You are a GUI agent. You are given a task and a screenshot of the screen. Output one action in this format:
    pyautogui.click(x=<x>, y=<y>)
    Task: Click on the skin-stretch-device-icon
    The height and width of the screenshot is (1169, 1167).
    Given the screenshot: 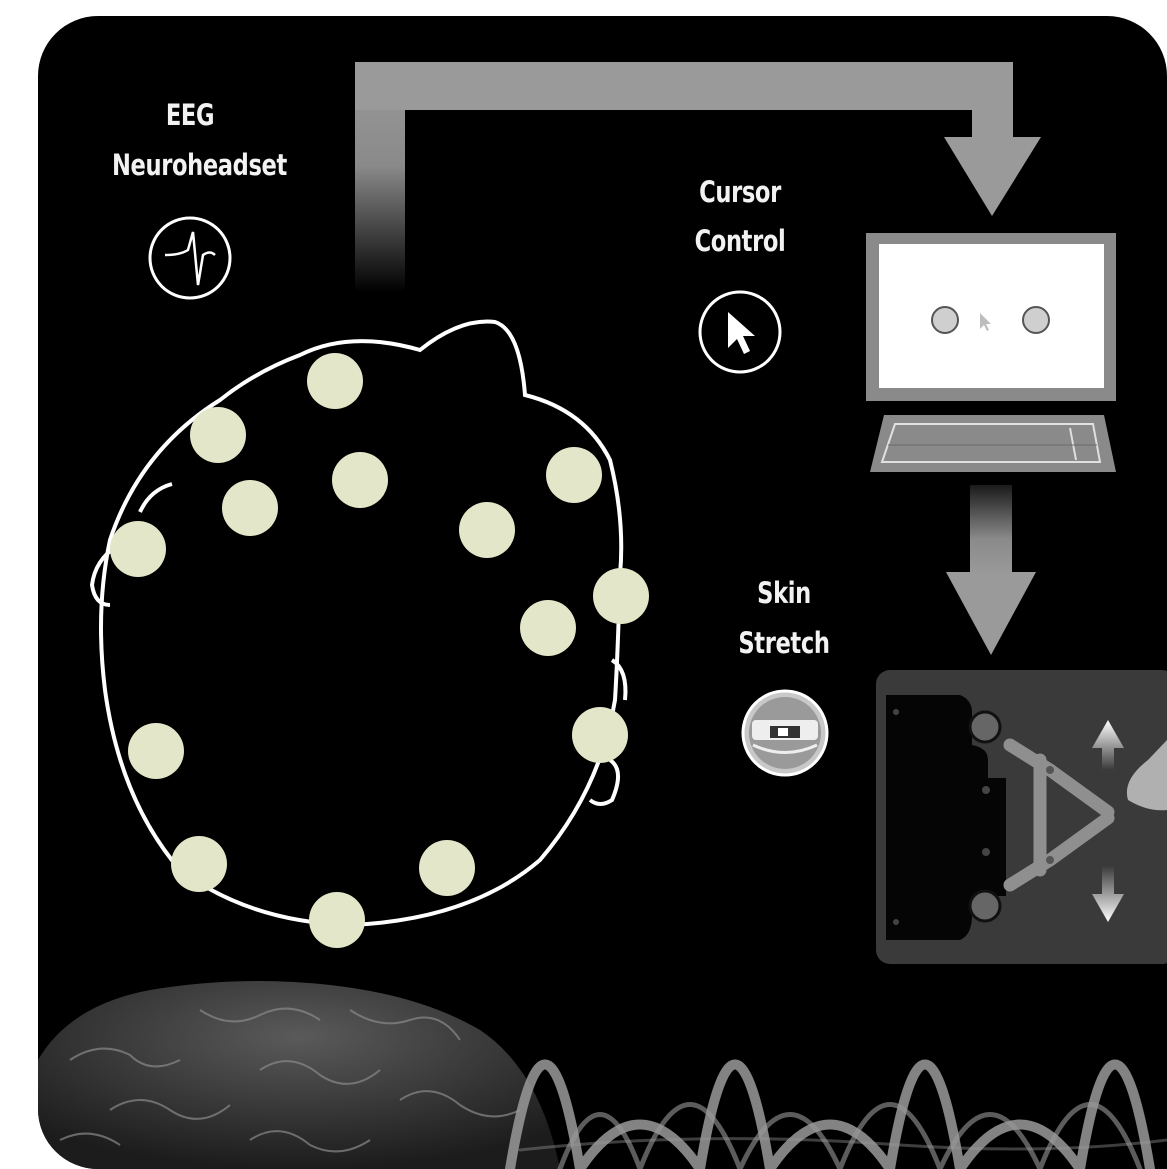 What is the action you would take?
    pyautogui.click(x=785, y=733)
    